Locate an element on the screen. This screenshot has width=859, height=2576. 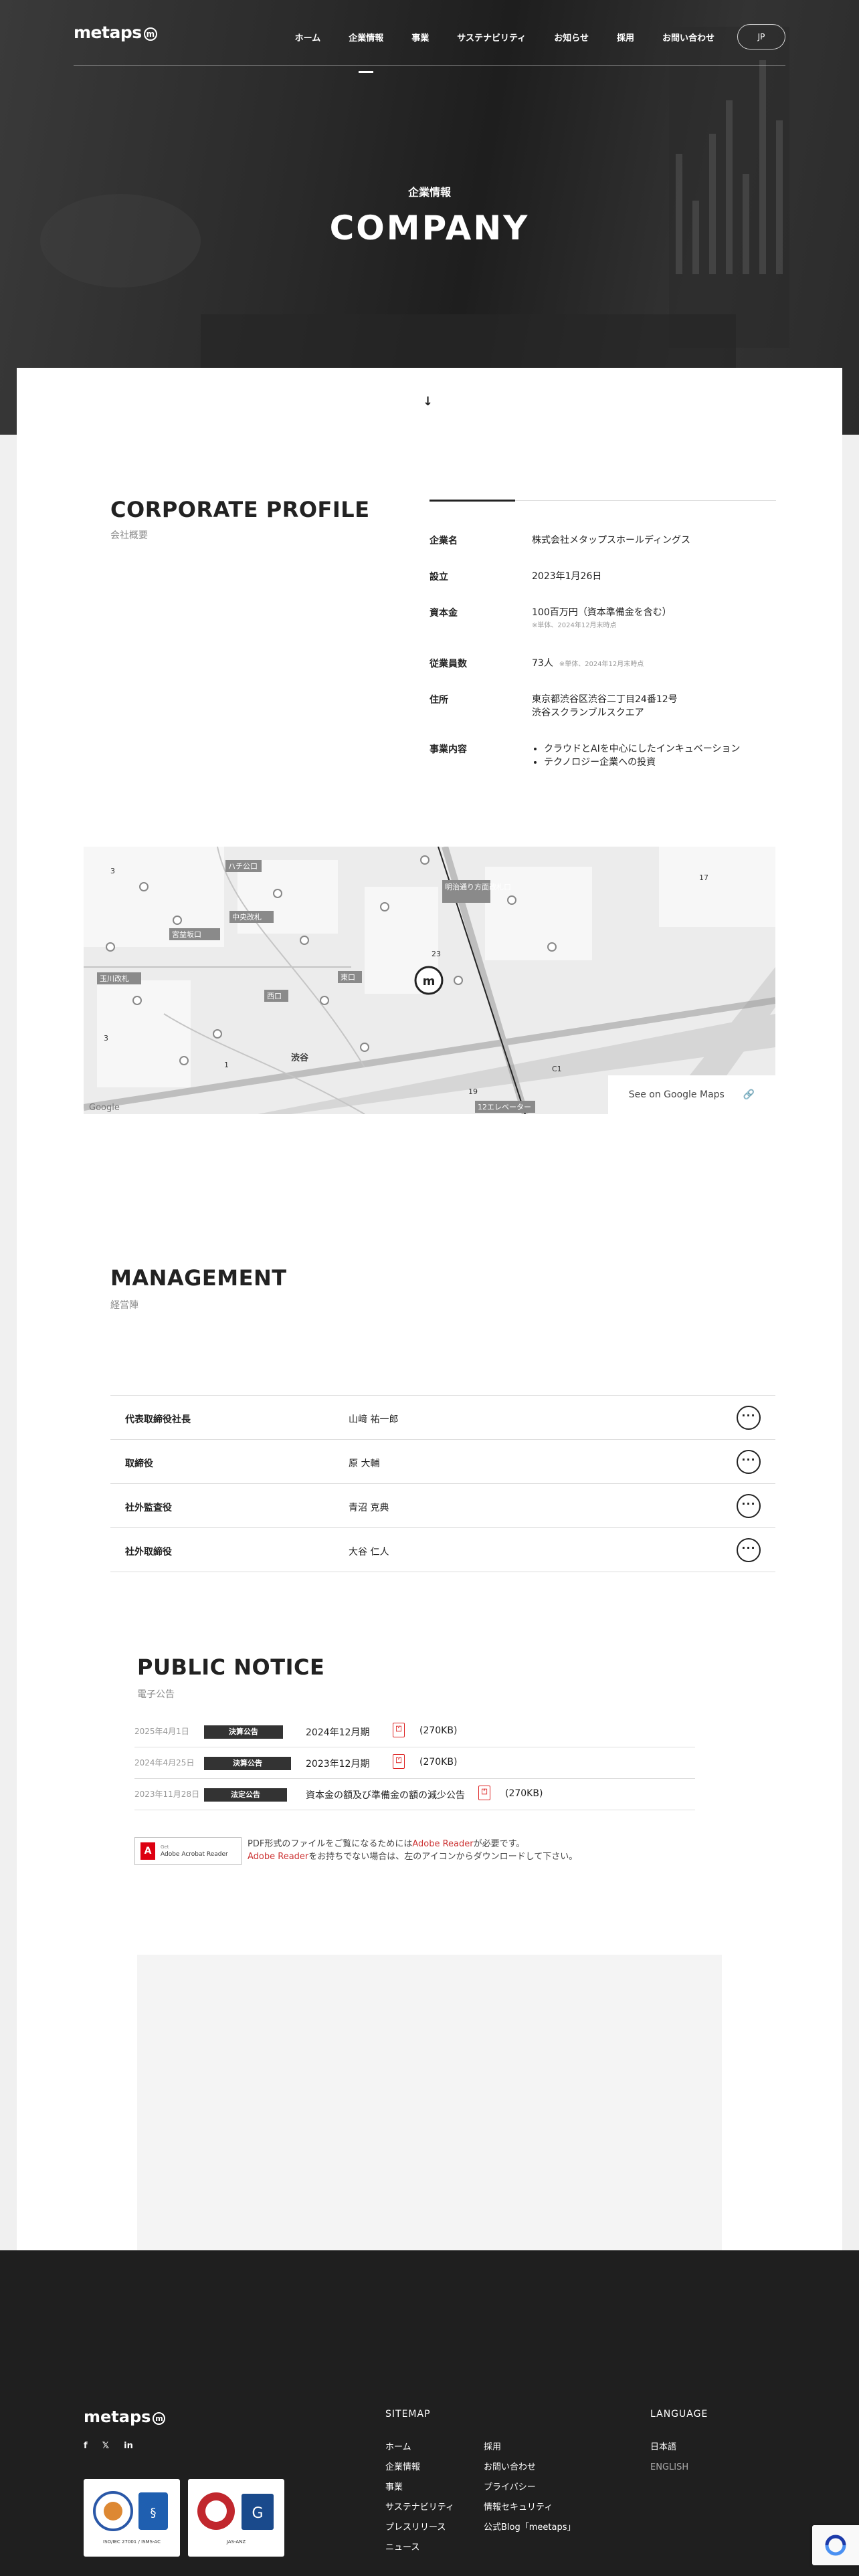
management-subtitle: 経営陣 is located at coordinates (124, 1305).